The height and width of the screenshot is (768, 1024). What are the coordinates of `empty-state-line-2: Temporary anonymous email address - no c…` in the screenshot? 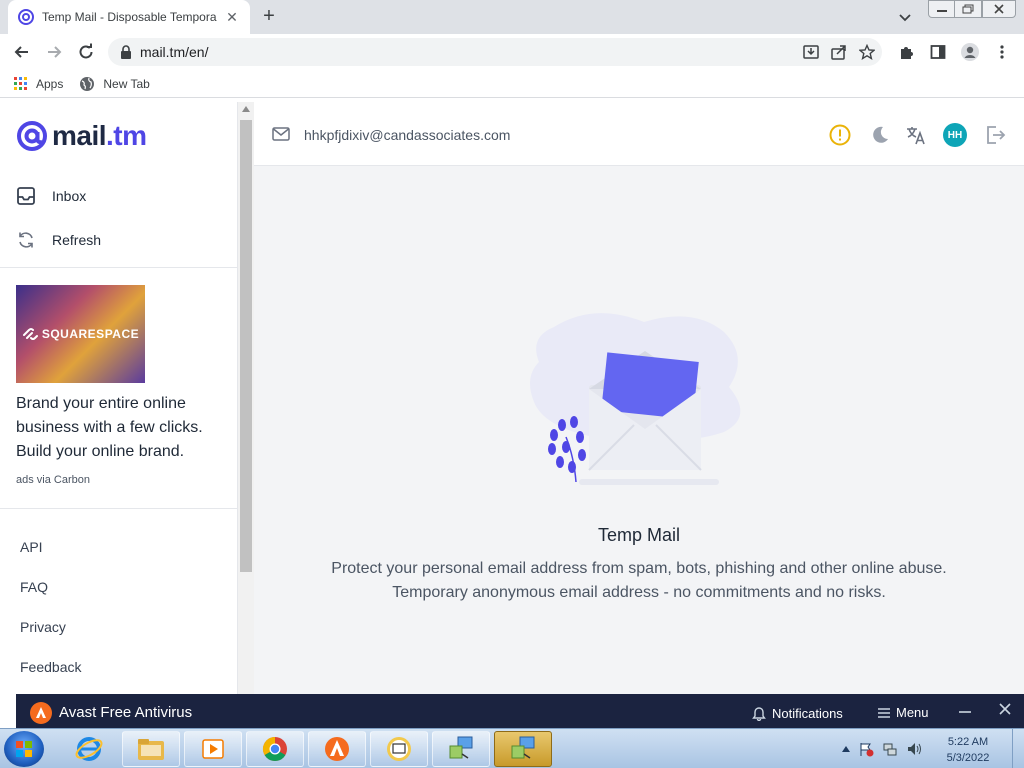 It's located at (639, 592).